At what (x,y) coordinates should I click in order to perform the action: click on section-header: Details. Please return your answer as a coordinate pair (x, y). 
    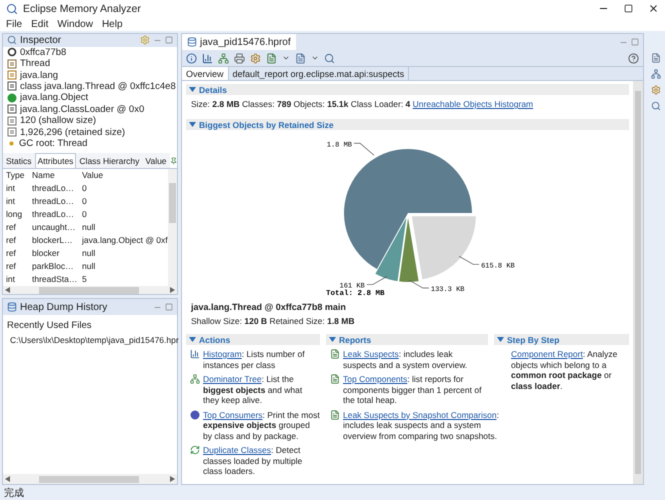
    Looking at the image, I should click on (407, 89).